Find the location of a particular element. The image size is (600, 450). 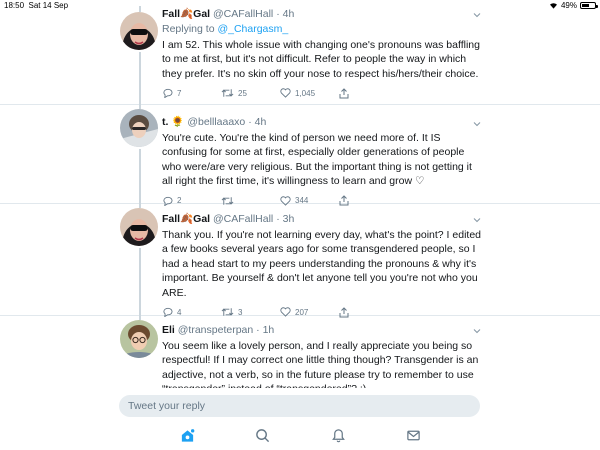

tweet-header: Fall🍂Gal @CAFallHall · 4h is located at coordinates (228, 14).